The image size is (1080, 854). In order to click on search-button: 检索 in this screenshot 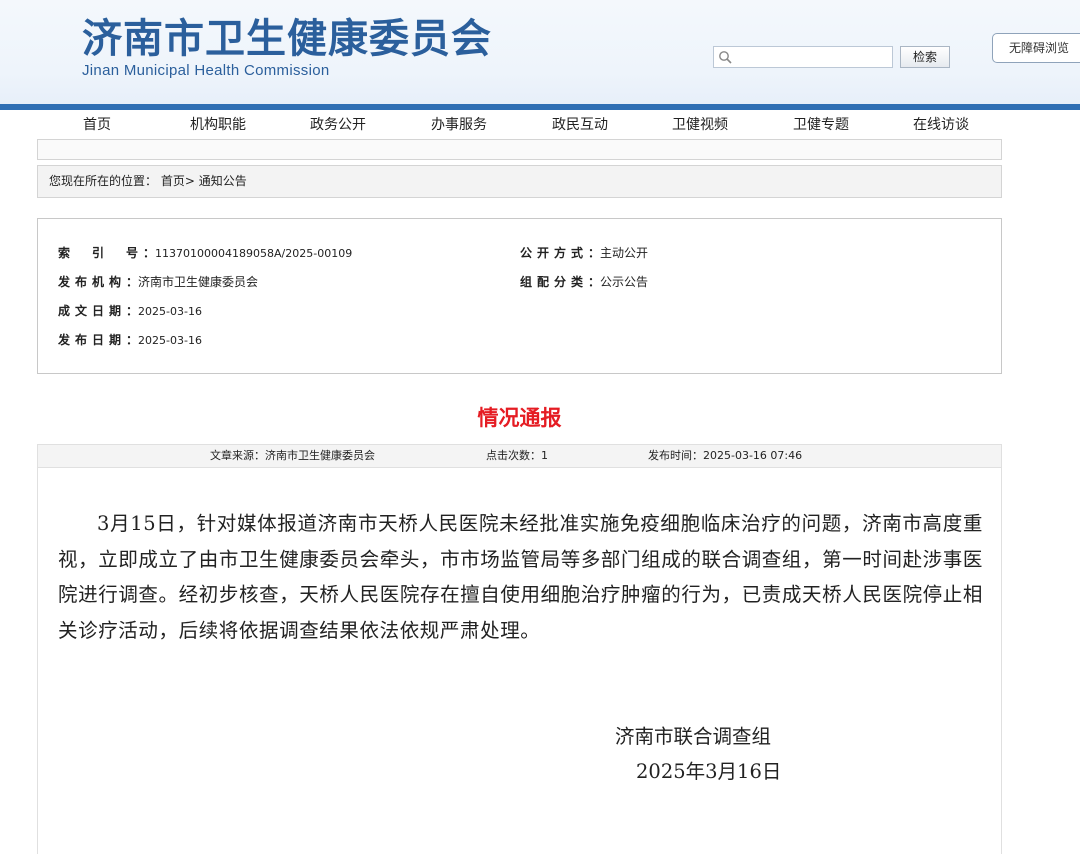, I will do `click(925, 57)`.